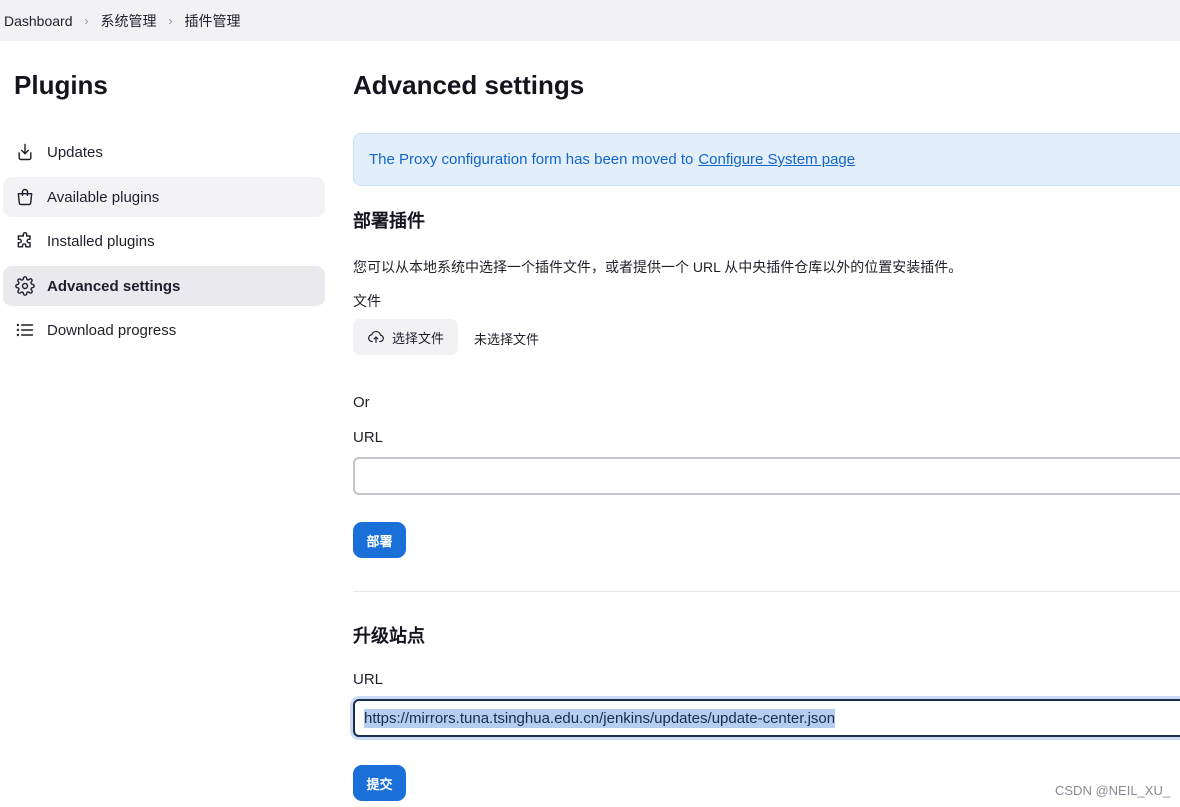 This screenshot has width=1180, height=807. What do you see at coordinates (25, 286) in the screenshot?
I see `gear-icon` at bounding box center [25, 286].